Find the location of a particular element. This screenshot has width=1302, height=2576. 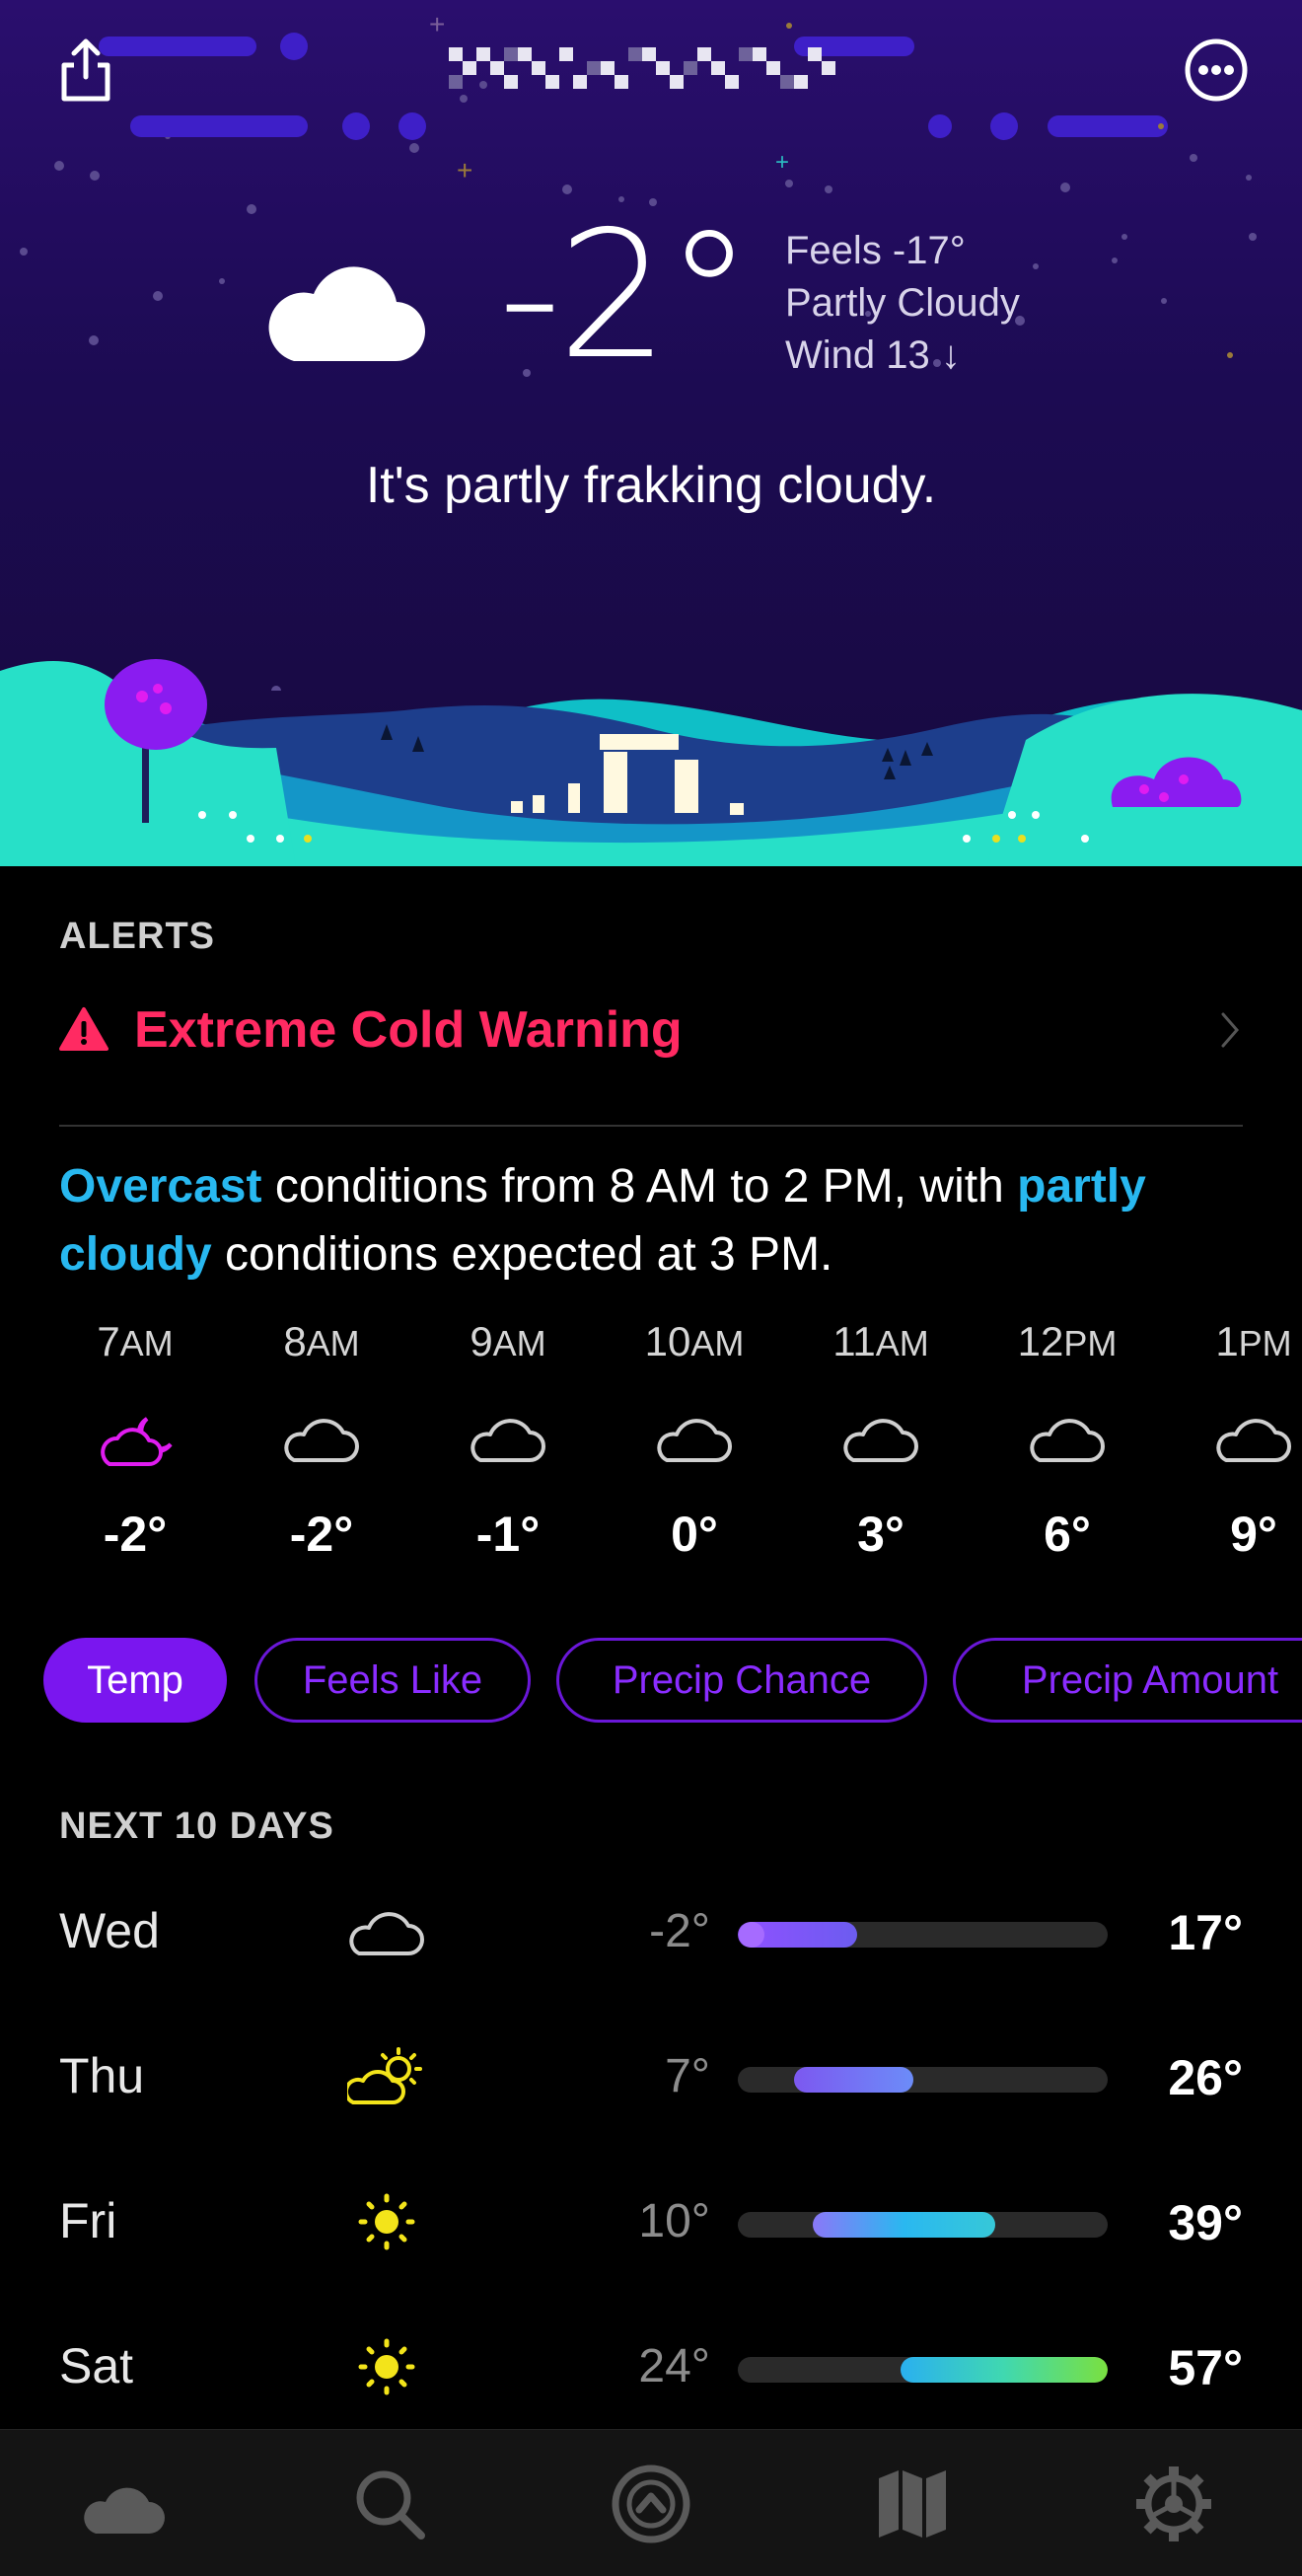

gear-icon is located at coordinates (1173, 2503).